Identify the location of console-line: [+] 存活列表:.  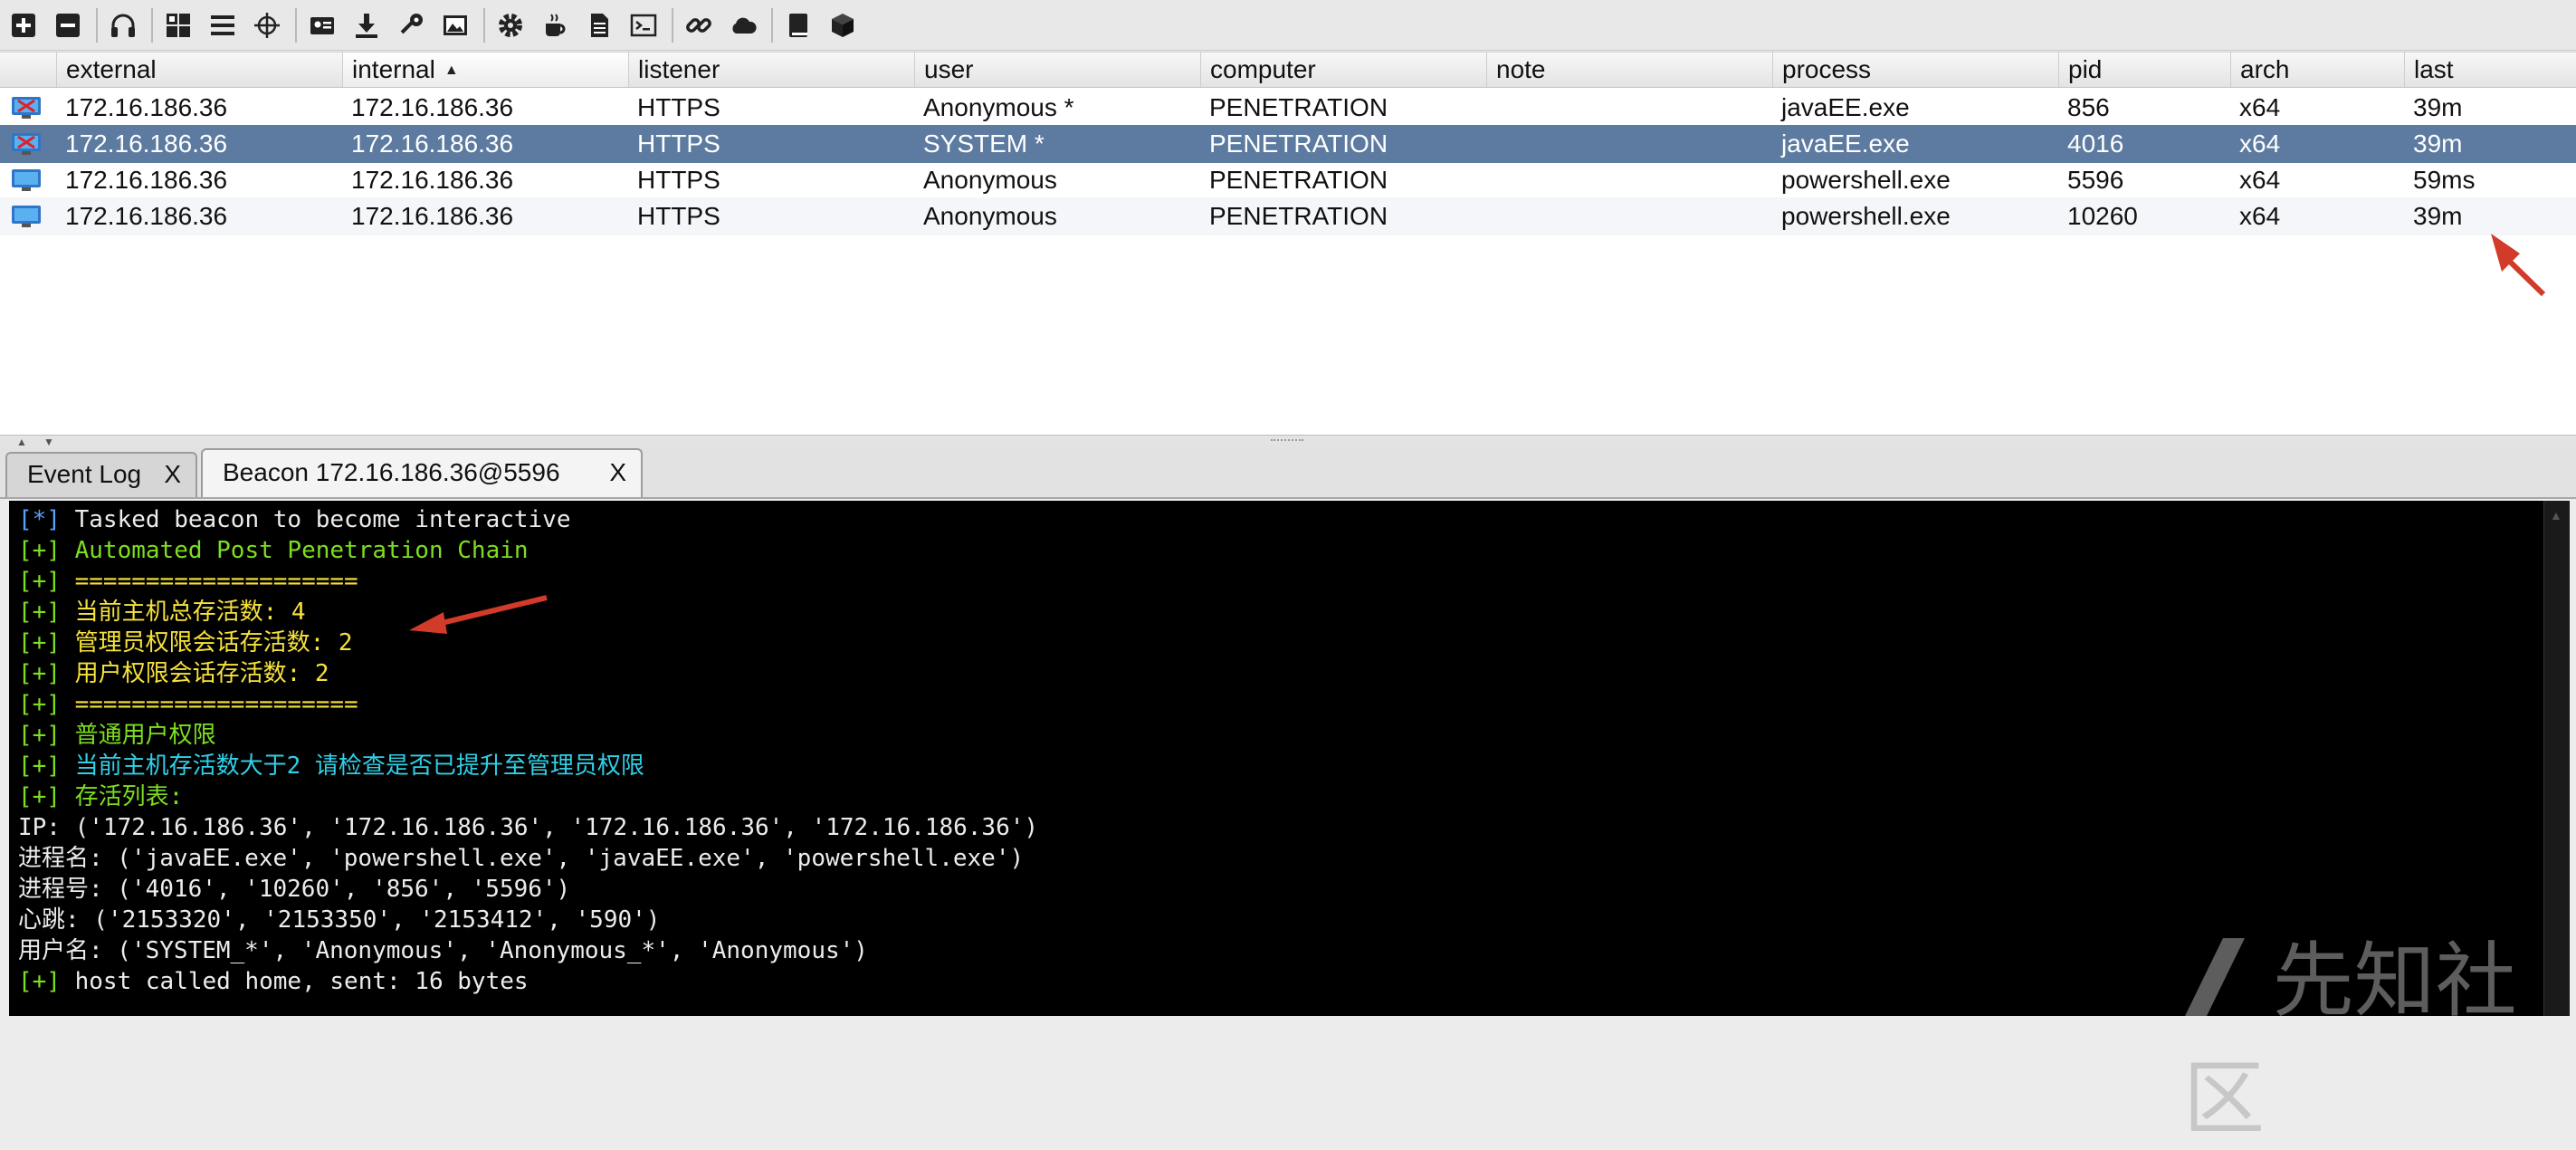
(1280, 796).